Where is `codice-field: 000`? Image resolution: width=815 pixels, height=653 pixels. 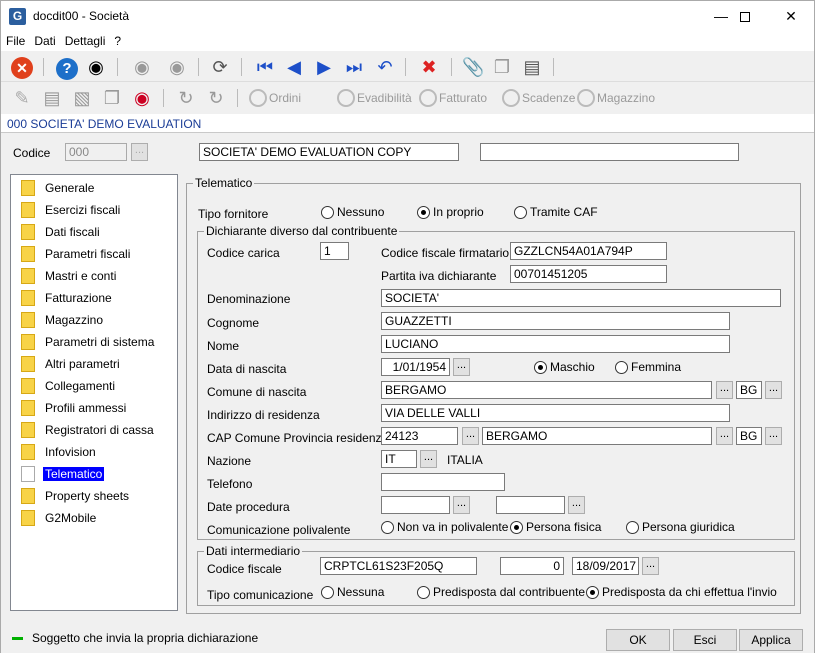 codice-field: 000 is located at coordinates (96, 152).